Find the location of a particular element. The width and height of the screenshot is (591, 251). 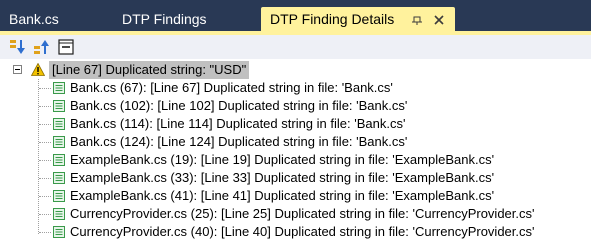

tab-dtp-findings: DTP Findings is located at coordinates (183, 19).